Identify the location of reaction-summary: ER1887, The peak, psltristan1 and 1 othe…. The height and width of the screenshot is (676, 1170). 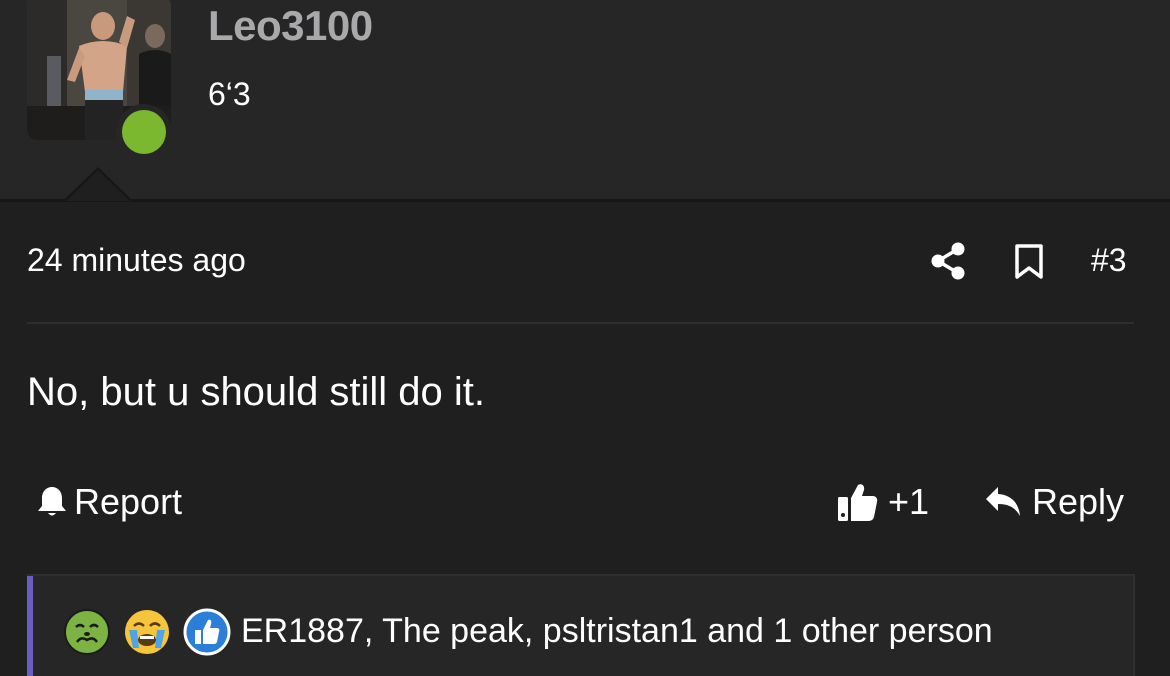
(617, 631).